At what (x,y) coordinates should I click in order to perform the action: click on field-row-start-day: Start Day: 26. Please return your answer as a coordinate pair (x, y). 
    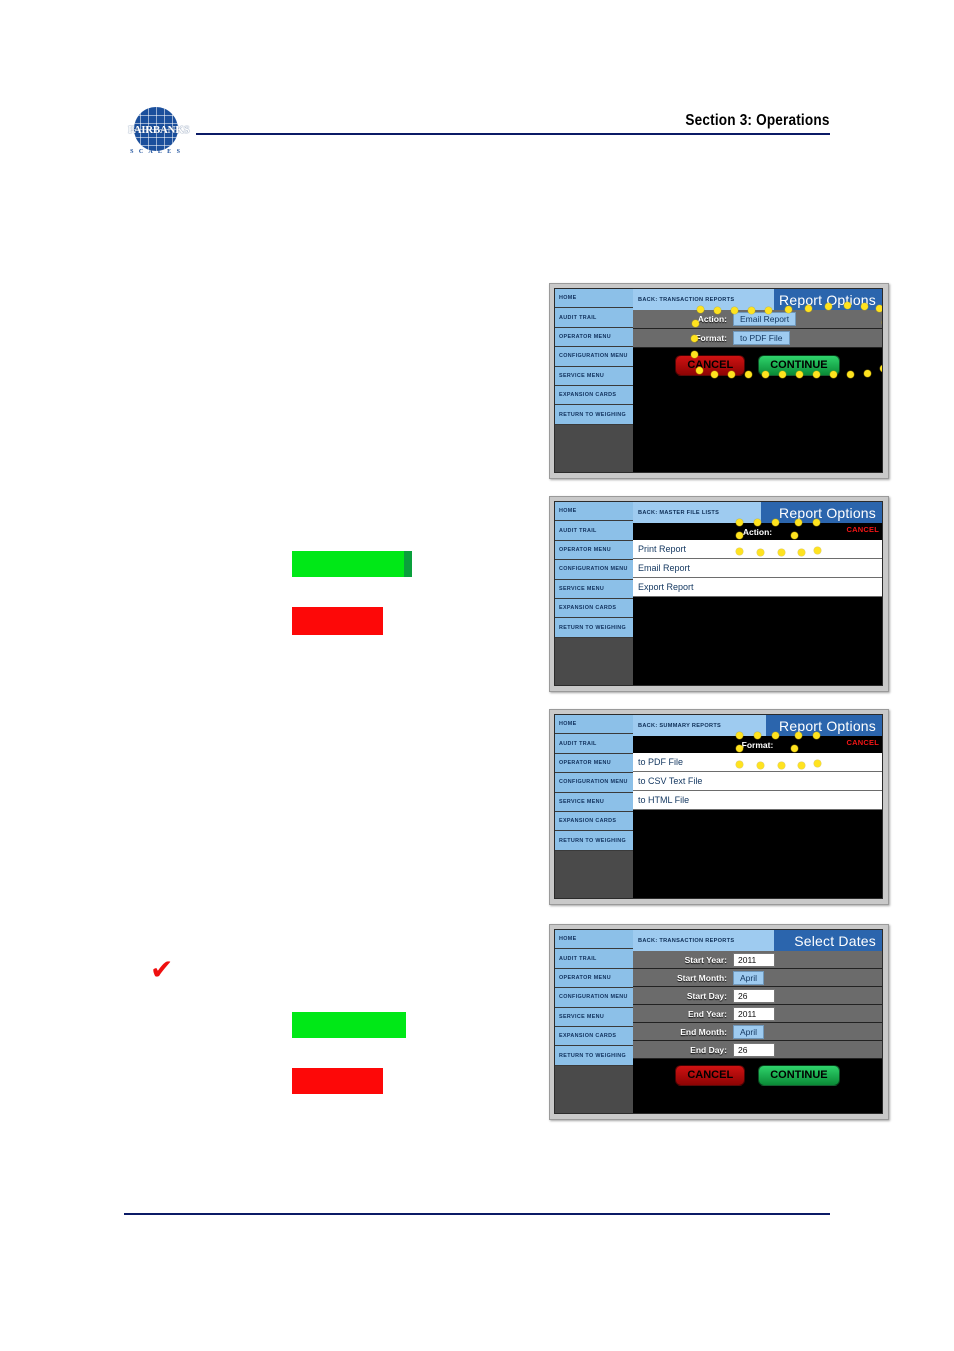
    Looking at the image, I should click on (757, 996).